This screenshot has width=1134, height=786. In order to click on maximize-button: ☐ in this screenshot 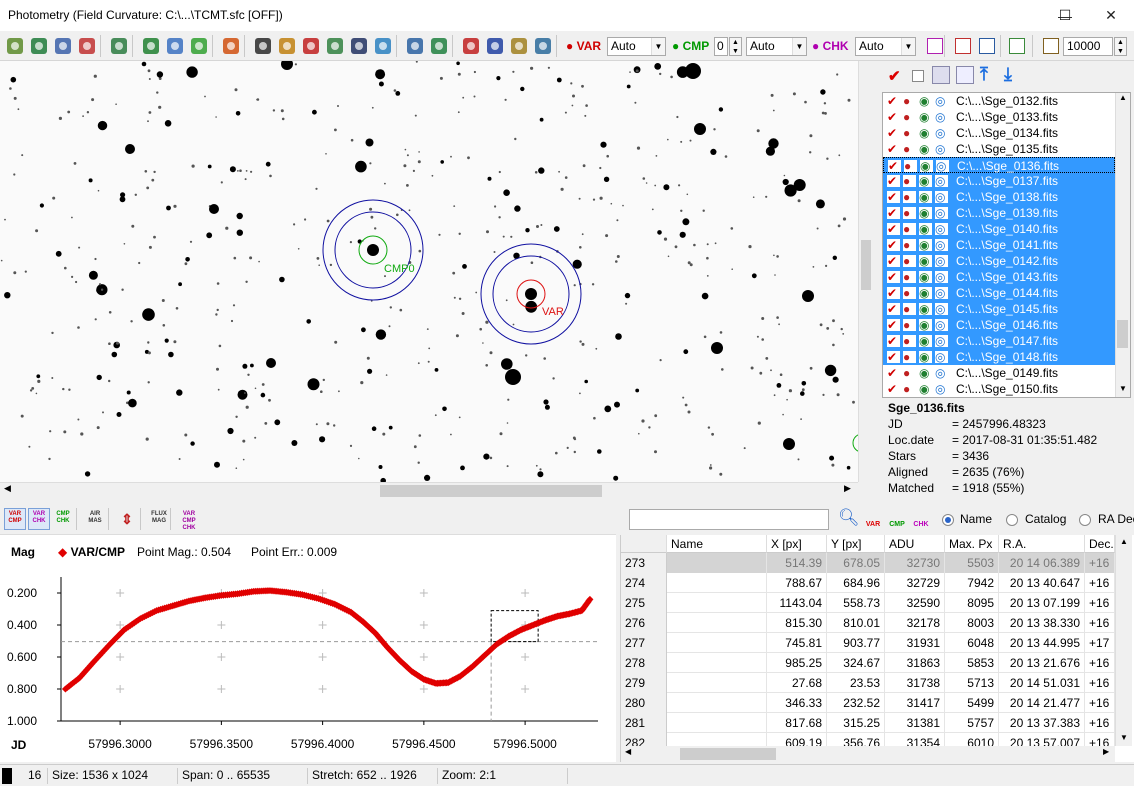, I will do `click(1065, 15)`.